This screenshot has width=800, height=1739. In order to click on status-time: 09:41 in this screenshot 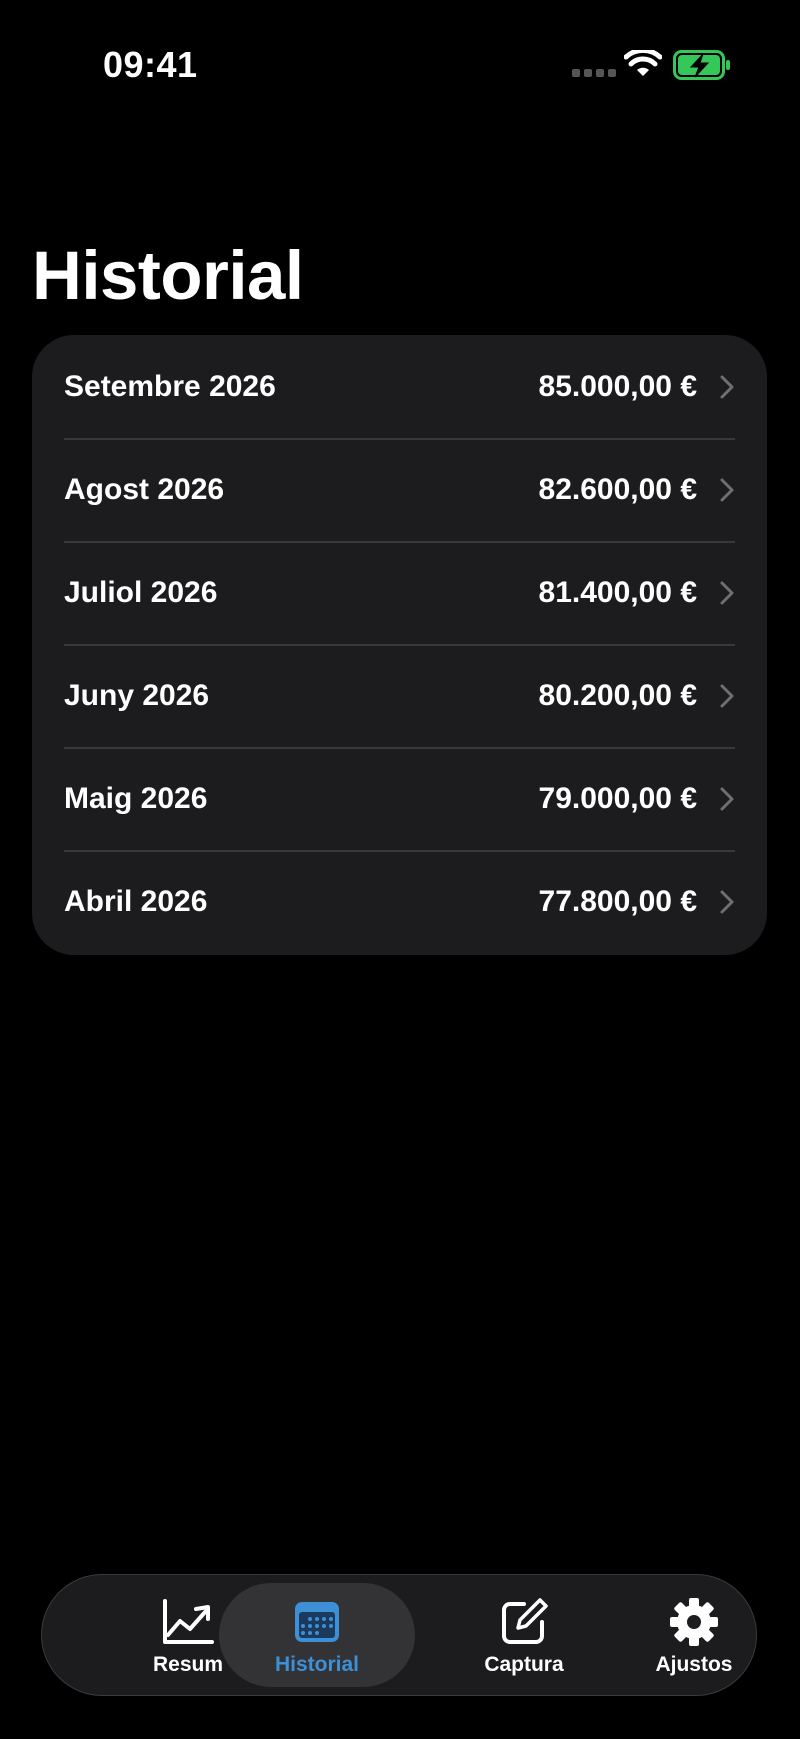, I will do `click(150, 64)`.